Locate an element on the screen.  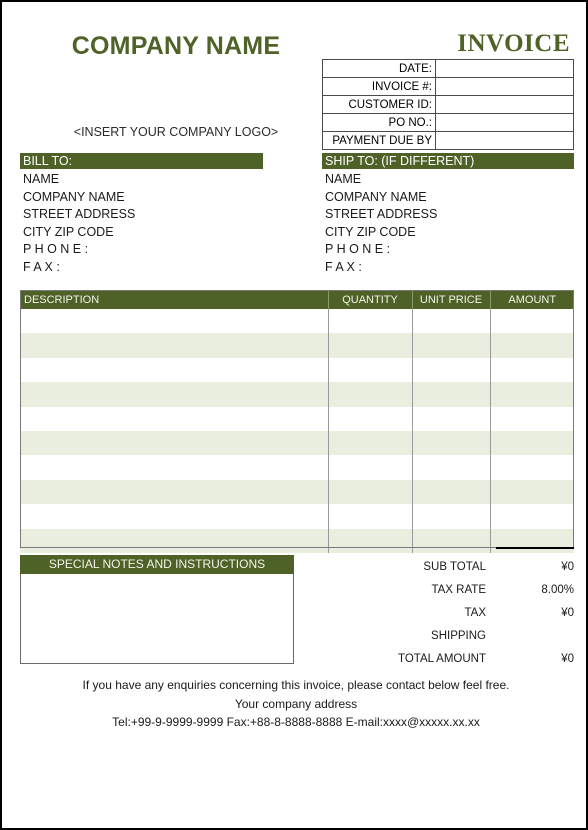
totals-label: SHIPPING is located at coordinates (458, 635).